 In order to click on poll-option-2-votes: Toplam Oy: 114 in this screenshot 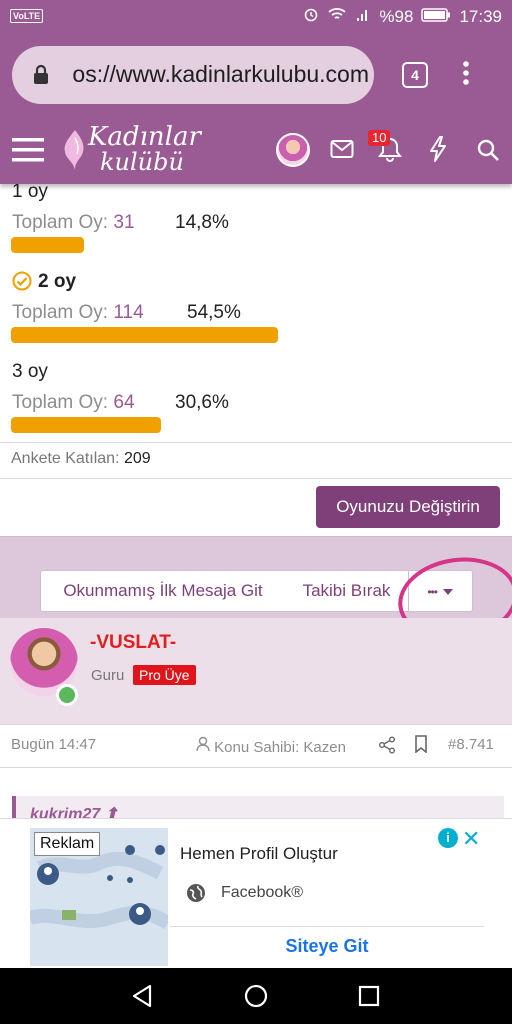, I will do `click(78, 313)`.